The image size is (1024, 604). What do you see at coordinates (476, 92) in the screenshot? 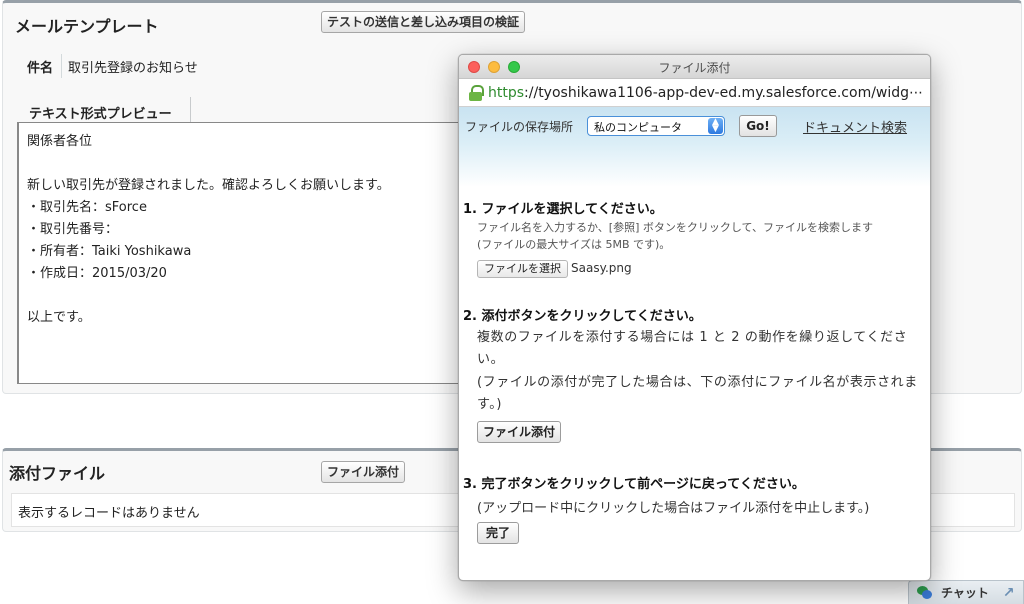
I see `lock-icon` at bounding box center [476, 92].